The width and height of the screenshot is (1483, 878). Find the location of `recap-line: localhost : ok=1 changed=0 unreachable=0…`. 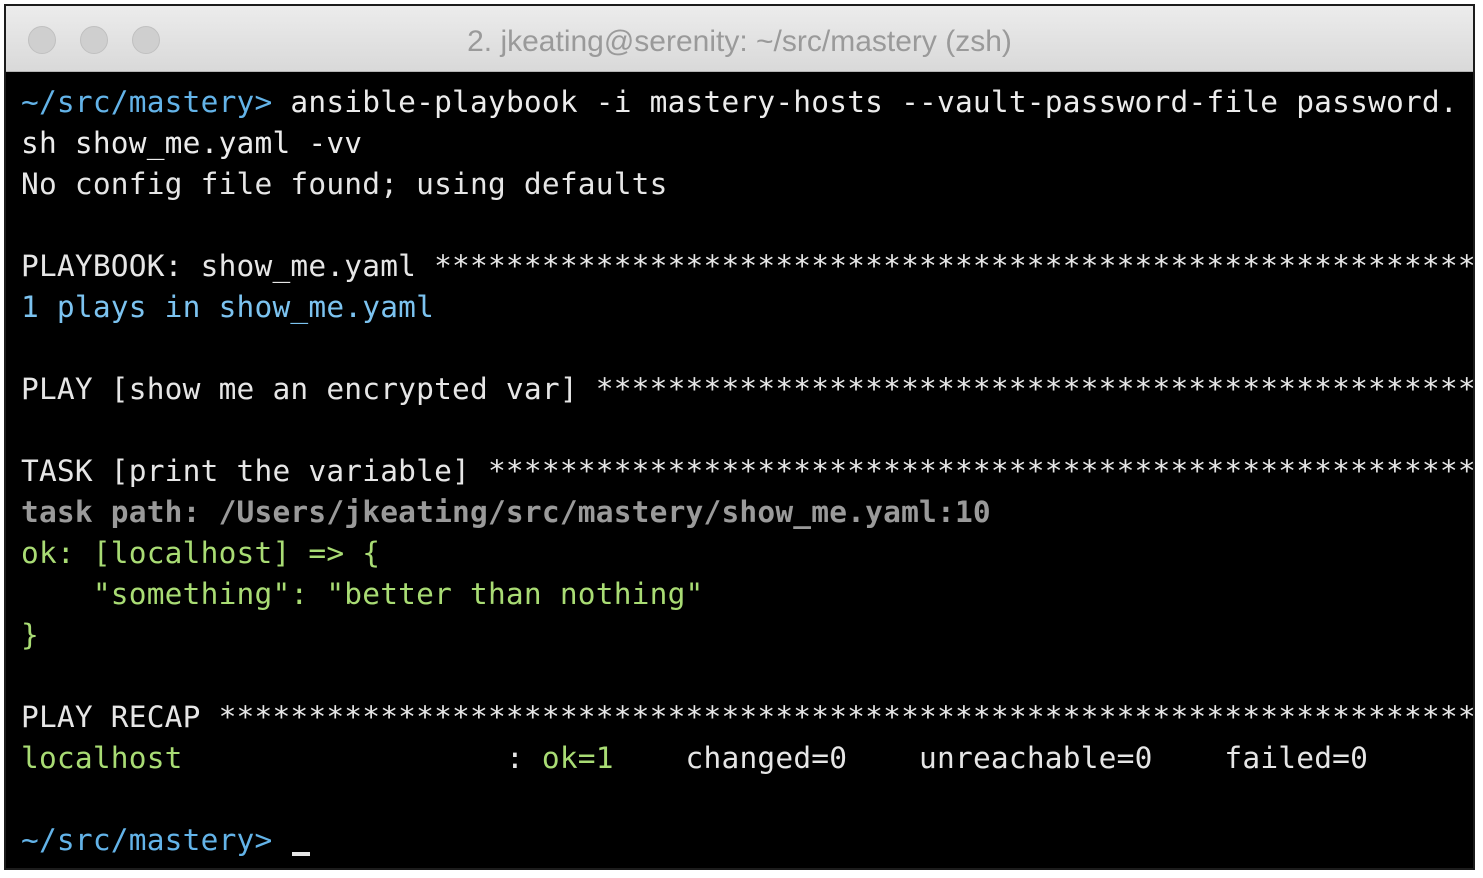

recap-line: localhost : ok=1 changed=0 unreachable=0… is located at coordinates (747, 758).